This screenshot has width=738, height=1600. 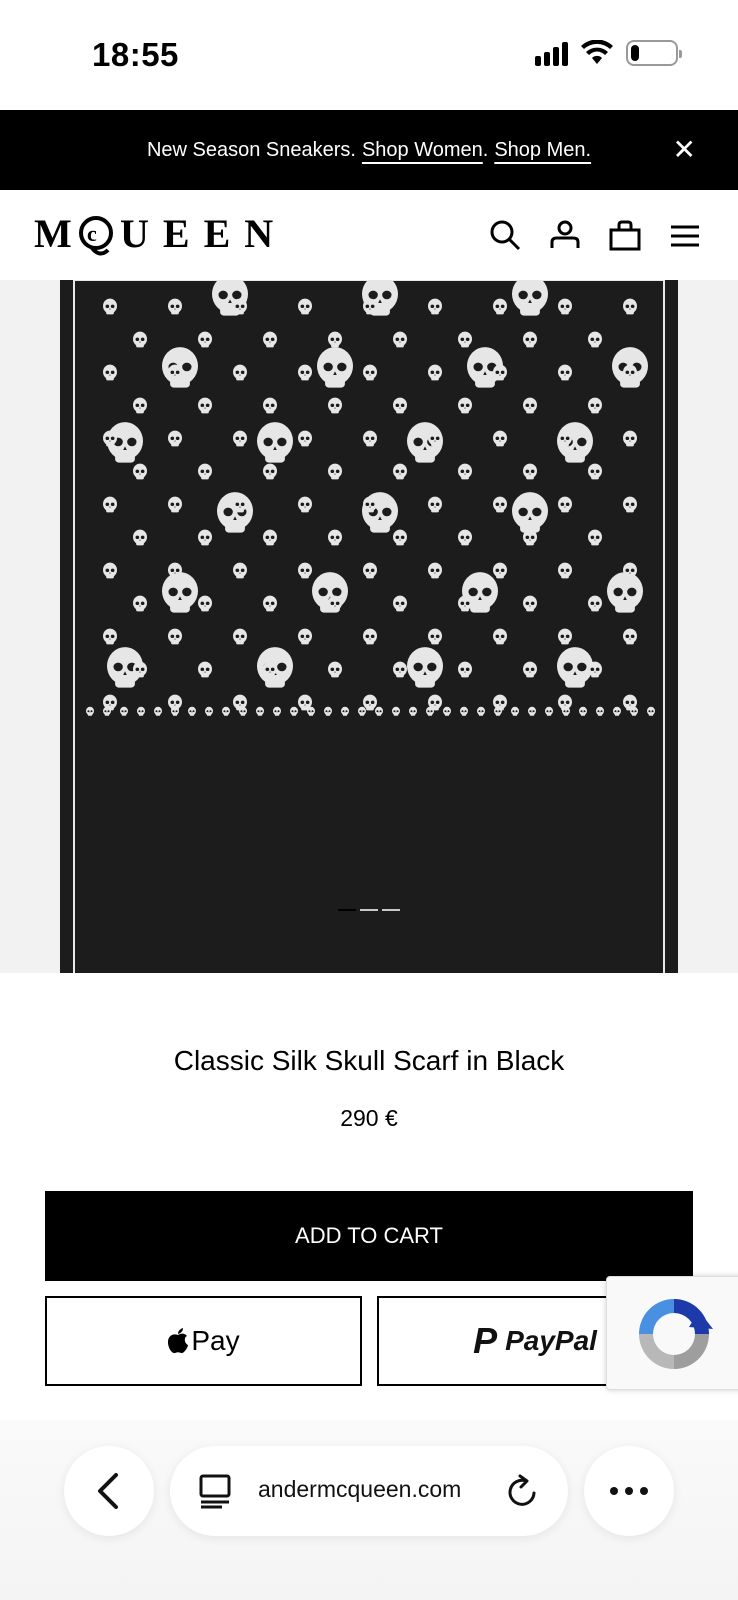 I want to click on wifi-icon, so click(x=597, y=52).